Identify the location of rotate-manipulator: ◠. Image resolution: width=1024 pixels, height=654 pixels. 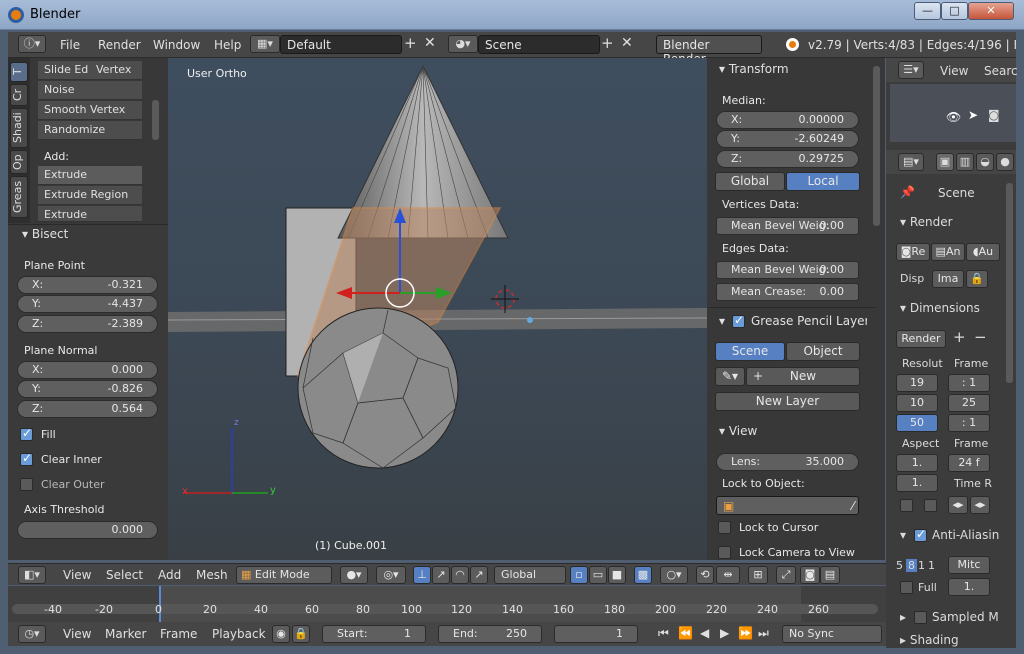
(460, 575).